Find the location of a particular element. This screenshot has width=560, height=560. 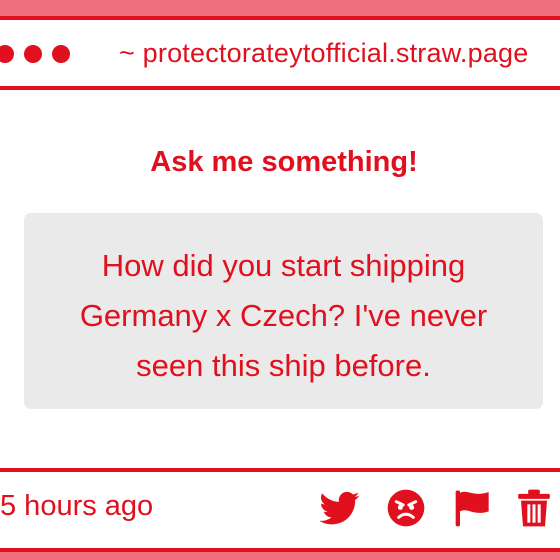

address-url: ~ protectorateytofficial.straw.page is located at coordinates (323, 53).